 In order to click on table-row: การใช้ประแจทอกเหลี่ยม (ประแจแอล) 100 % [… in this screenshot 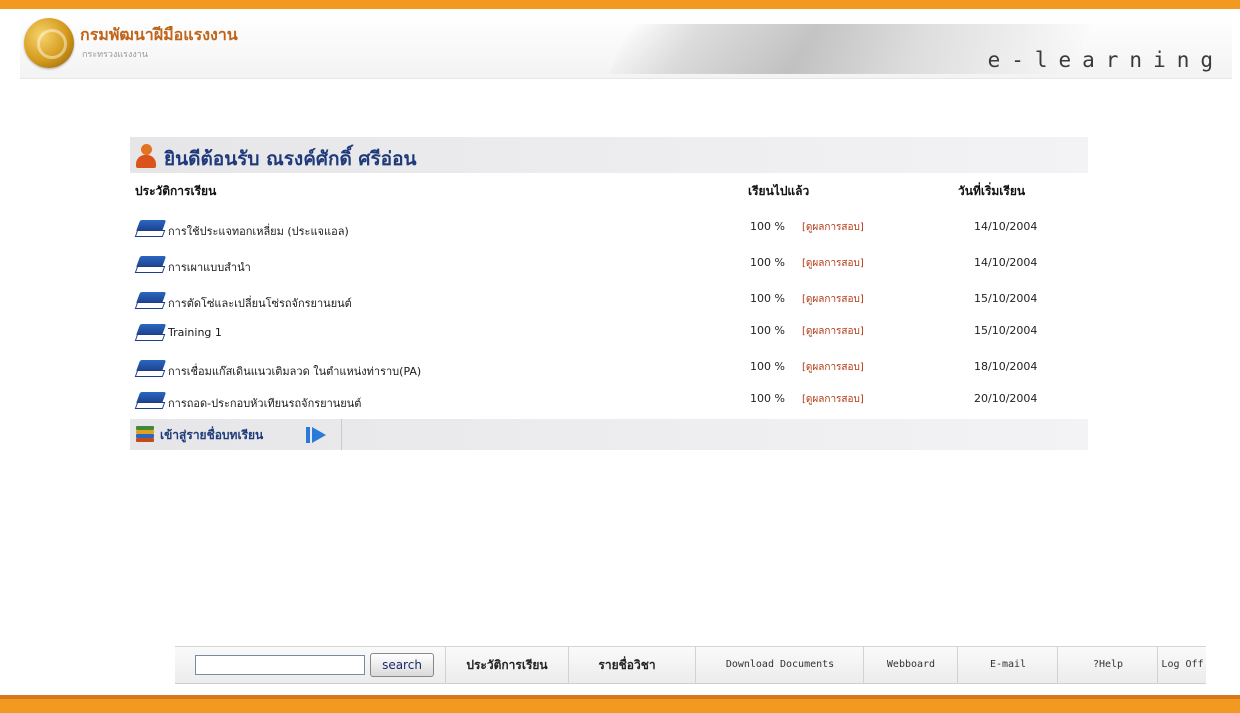, I will do `click(609, 236)`.